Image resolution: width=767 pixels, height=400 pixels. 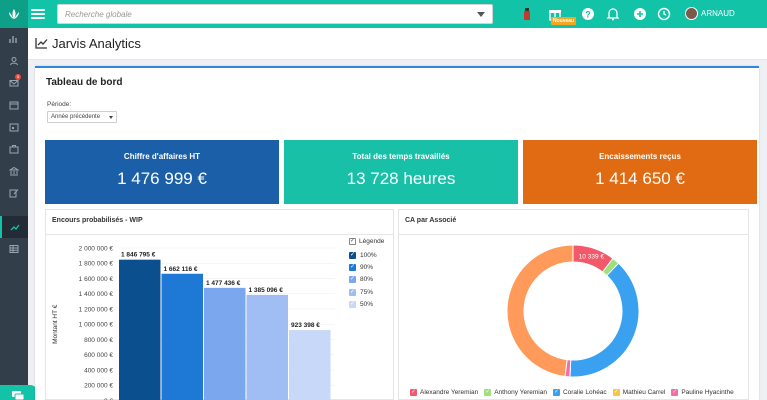 I want to click on legend-item-50%: ✓ 50%, so click(x=366, y=304).